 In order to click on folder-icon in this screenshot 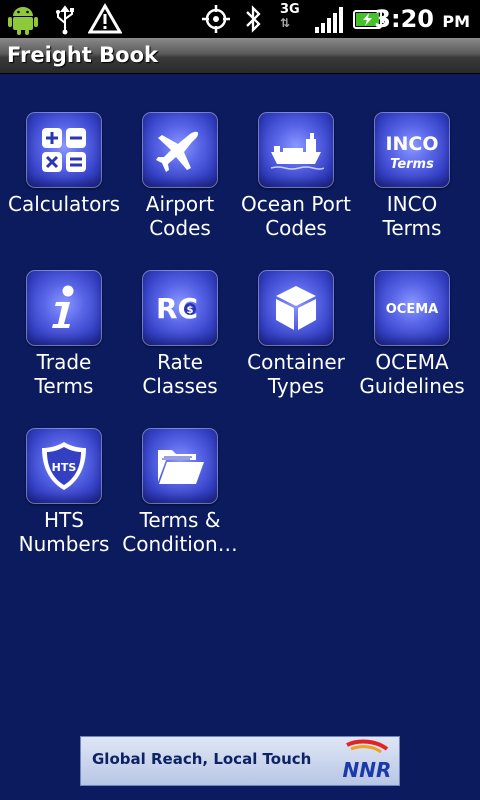, I will do `click(180, 466)`.